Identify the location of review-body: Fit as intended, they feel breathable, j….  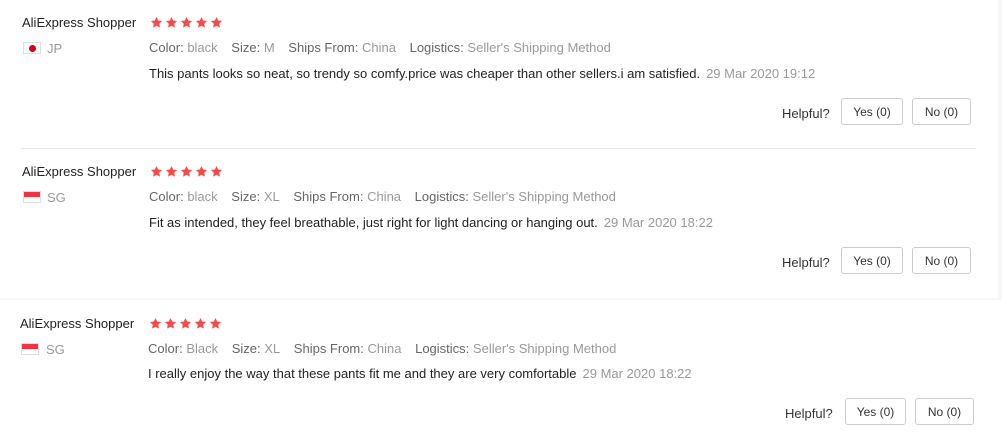
(431, 222).